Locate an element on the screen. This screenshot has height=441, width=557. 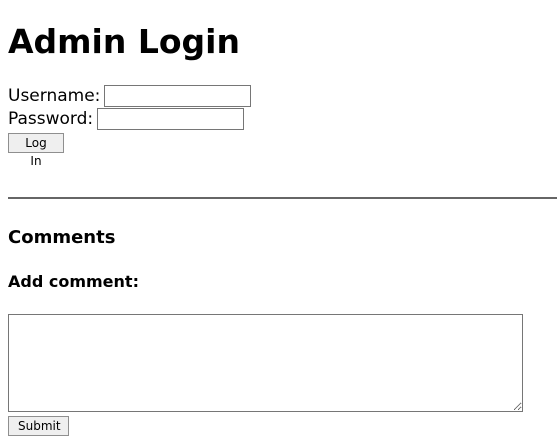
section-divider is located at coordinates (282, 198).